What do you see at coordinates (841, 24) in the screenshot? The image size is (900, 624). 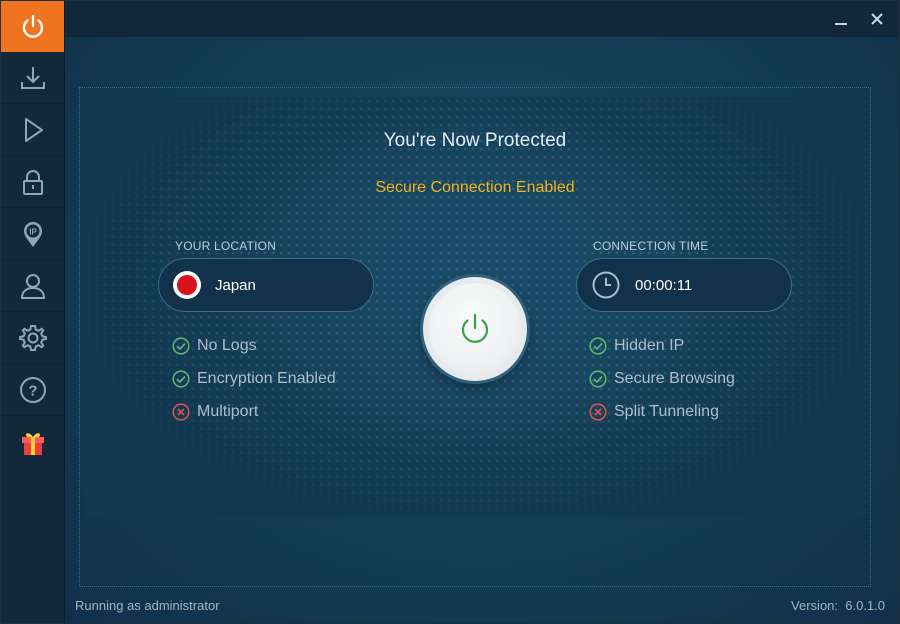 I see `minimize-icon` at bounding box center [841, 24].